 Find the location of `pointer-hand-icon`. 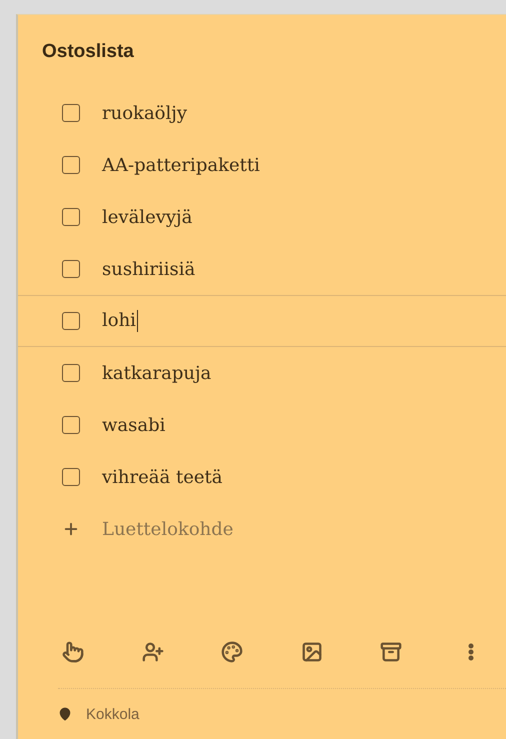

pointer-hand-icon is located at coordinates (73, 652).